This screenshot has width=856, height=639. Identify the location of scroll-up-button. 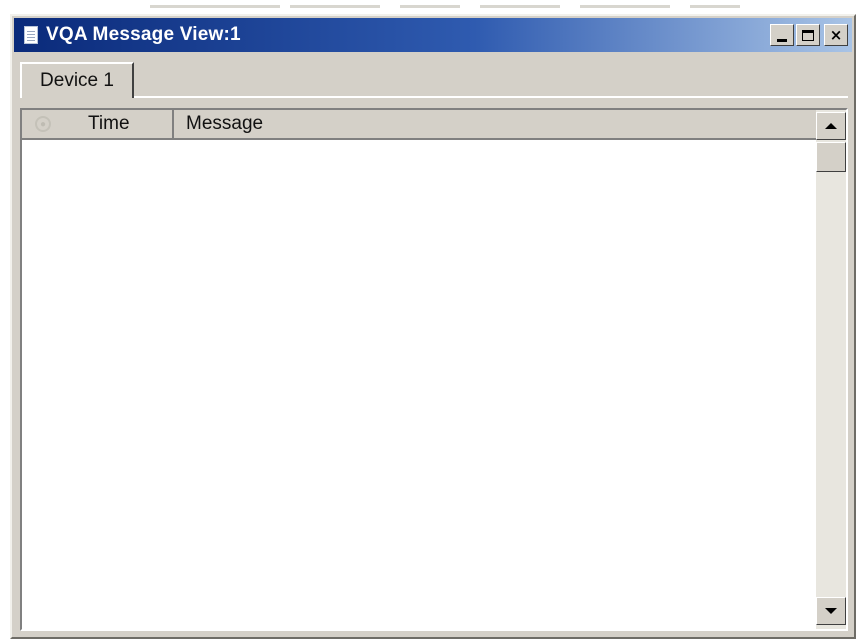
(831, 126).